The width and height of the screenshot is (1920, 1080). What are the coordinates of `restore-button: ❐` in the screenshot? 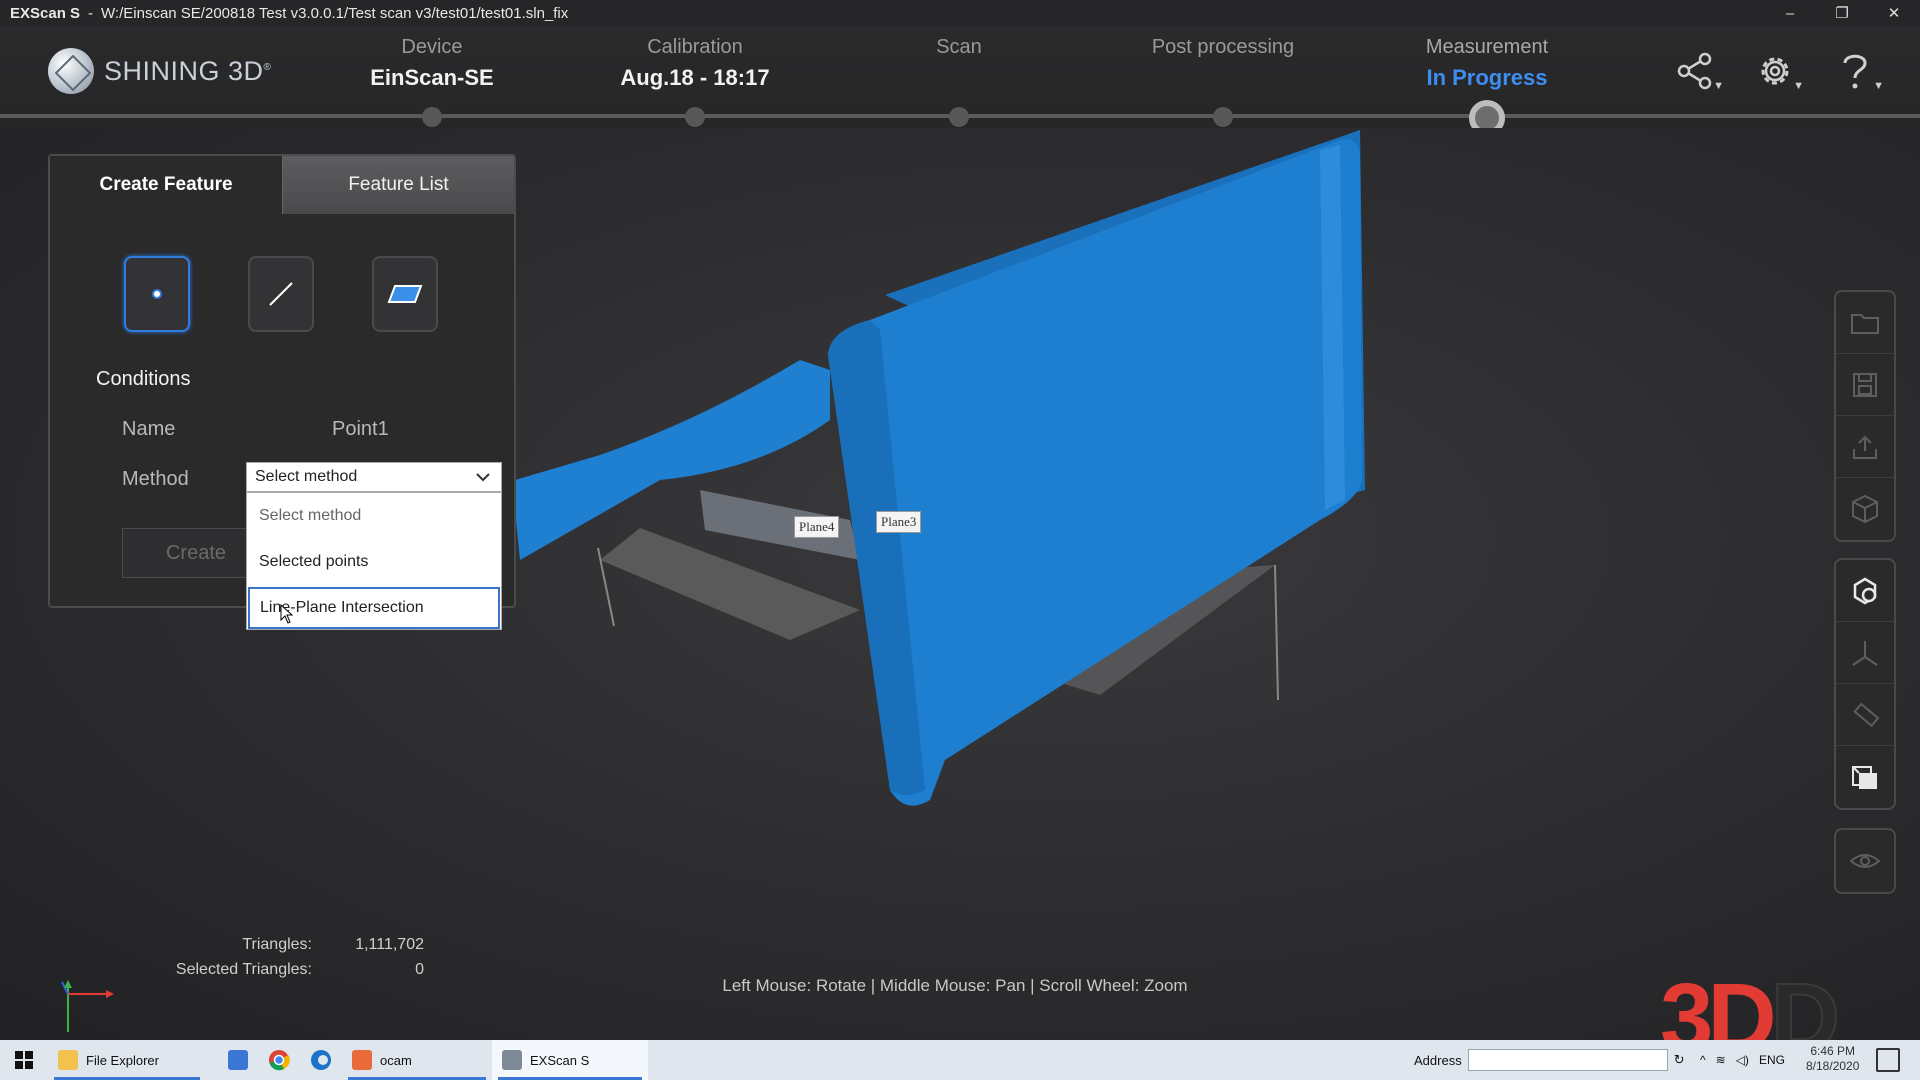 It's located at (1842, 13).